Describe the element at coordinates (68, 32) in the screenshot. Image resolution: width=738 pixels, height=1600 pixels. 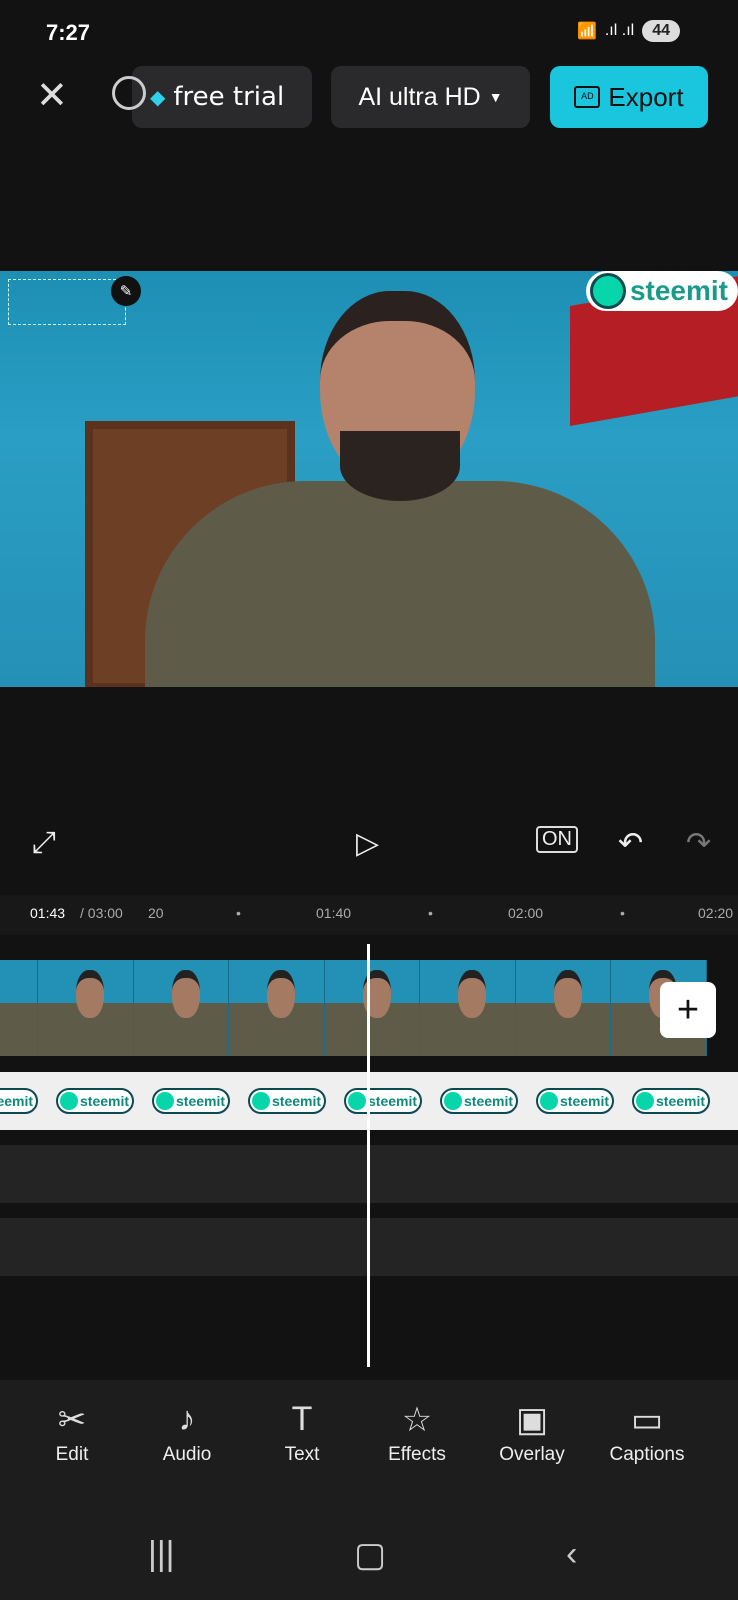
I see `status-time: 7:27` at that location.